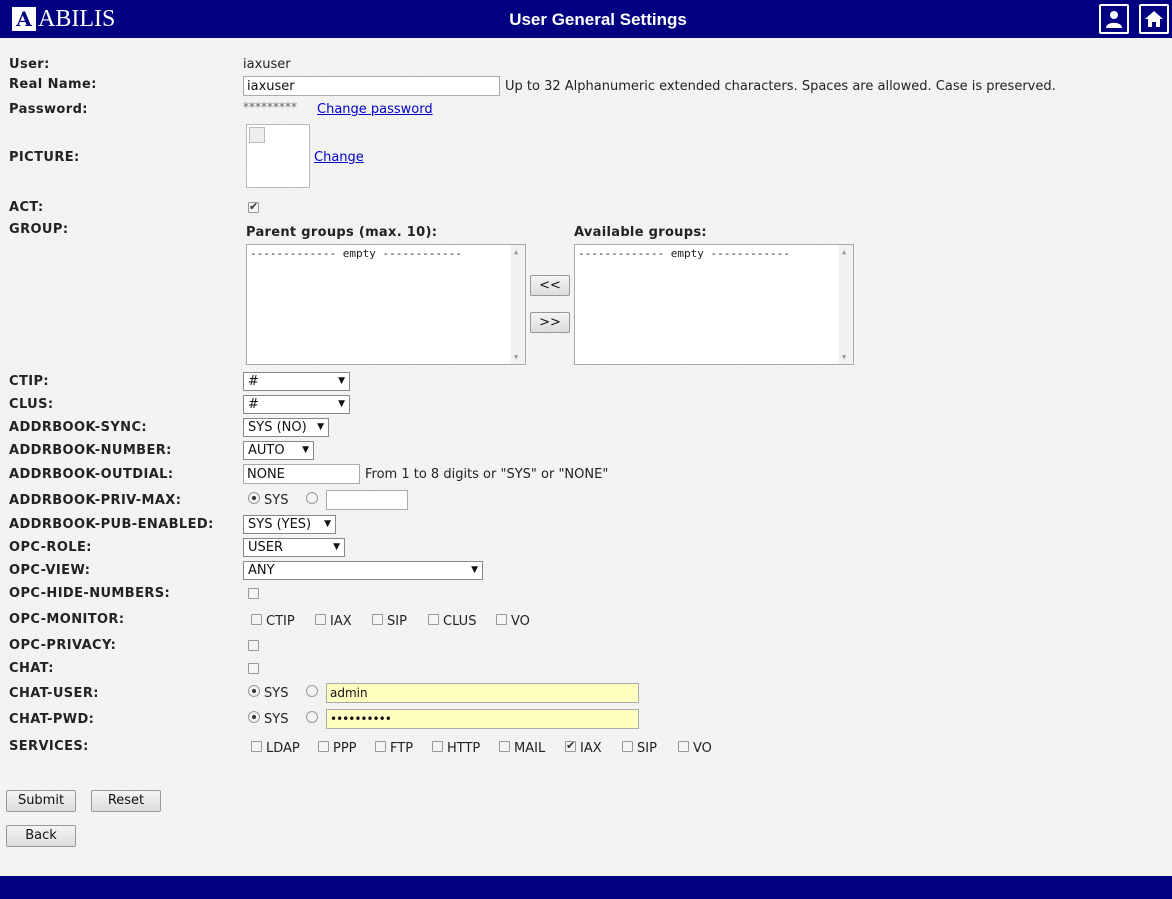  What do you see at coordinates (29, 64) in the screenshot?
I see `user-label: User:` at bounding box center [29, 64].